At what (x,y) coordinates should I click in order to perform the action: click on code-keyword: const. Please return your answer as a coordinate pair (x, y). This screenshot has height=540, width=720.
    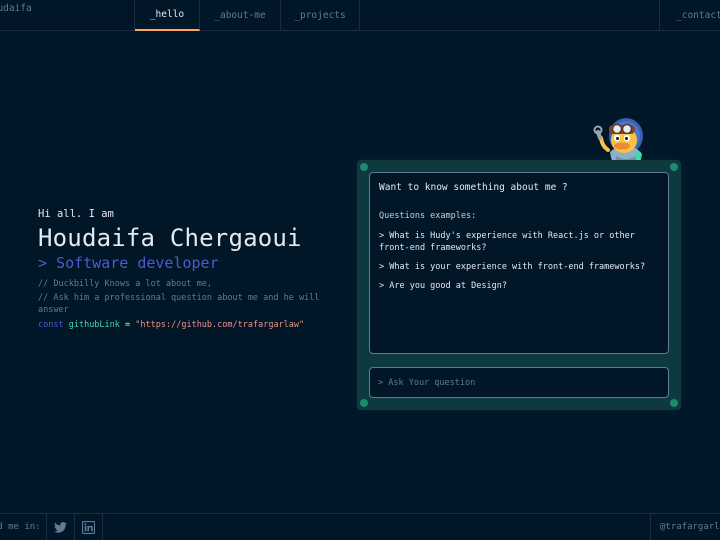
    Looking at the image, I should click on (51, 325).